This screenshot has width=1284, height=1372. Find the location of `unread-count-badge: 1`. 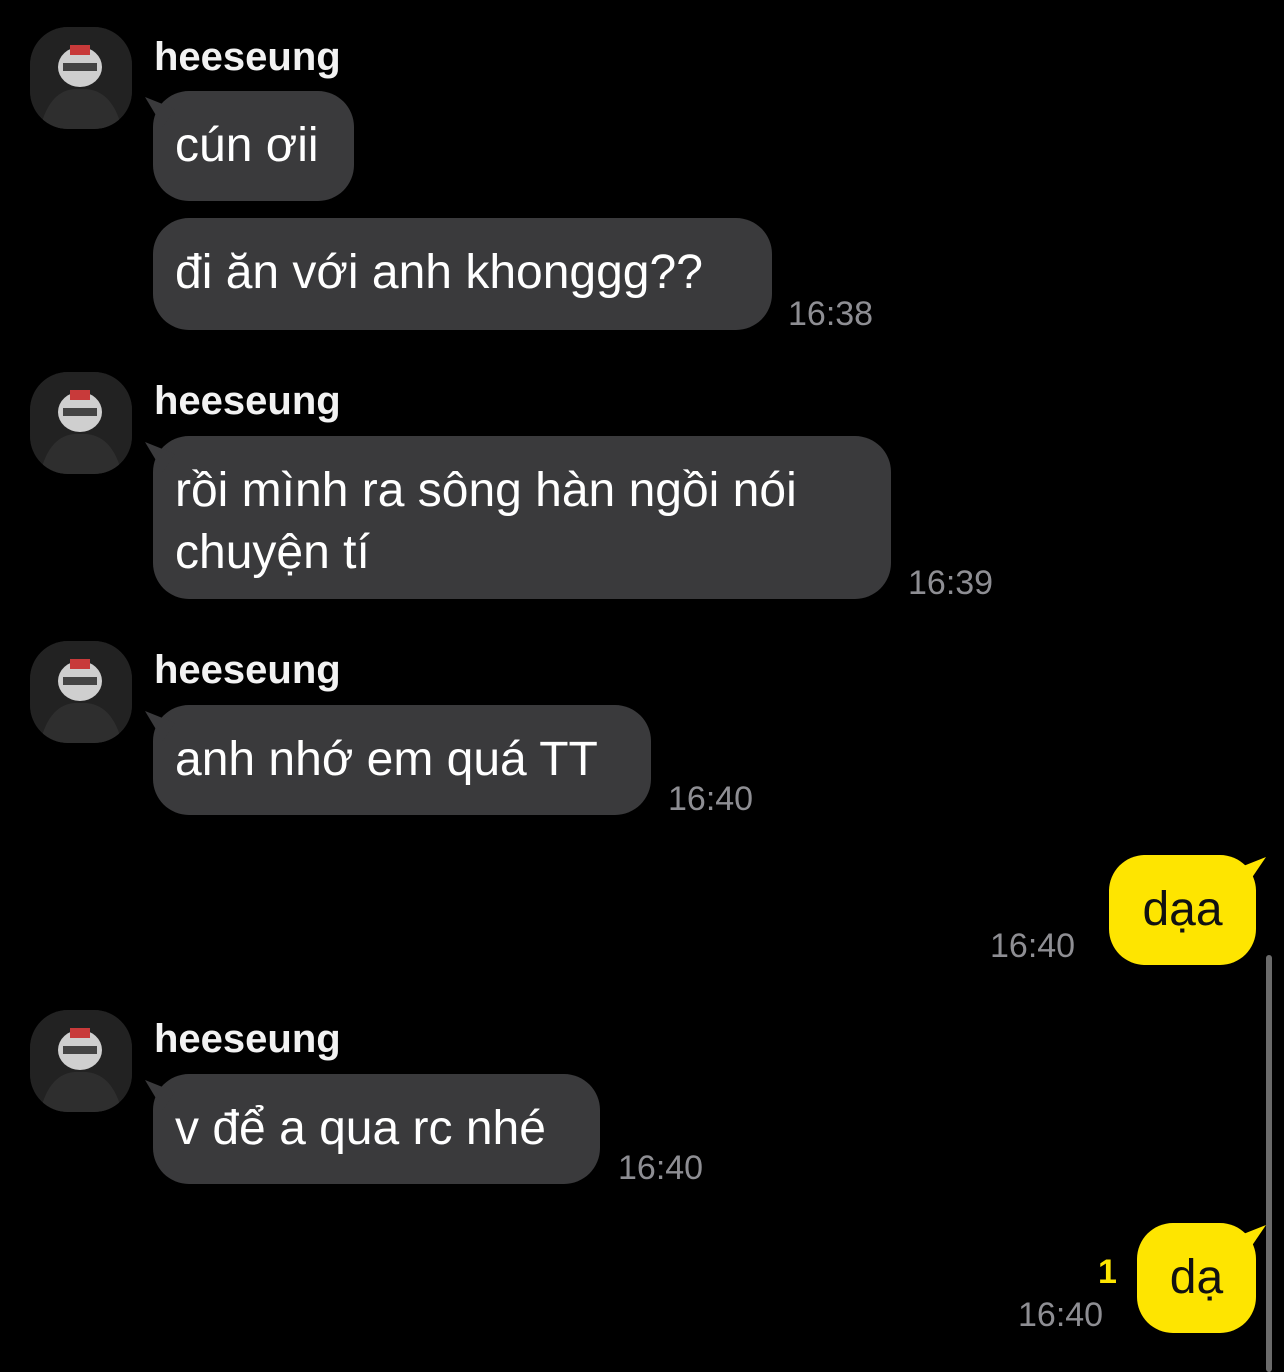

unread-count-badge: 1 is located at coordinates (1107, 1272).